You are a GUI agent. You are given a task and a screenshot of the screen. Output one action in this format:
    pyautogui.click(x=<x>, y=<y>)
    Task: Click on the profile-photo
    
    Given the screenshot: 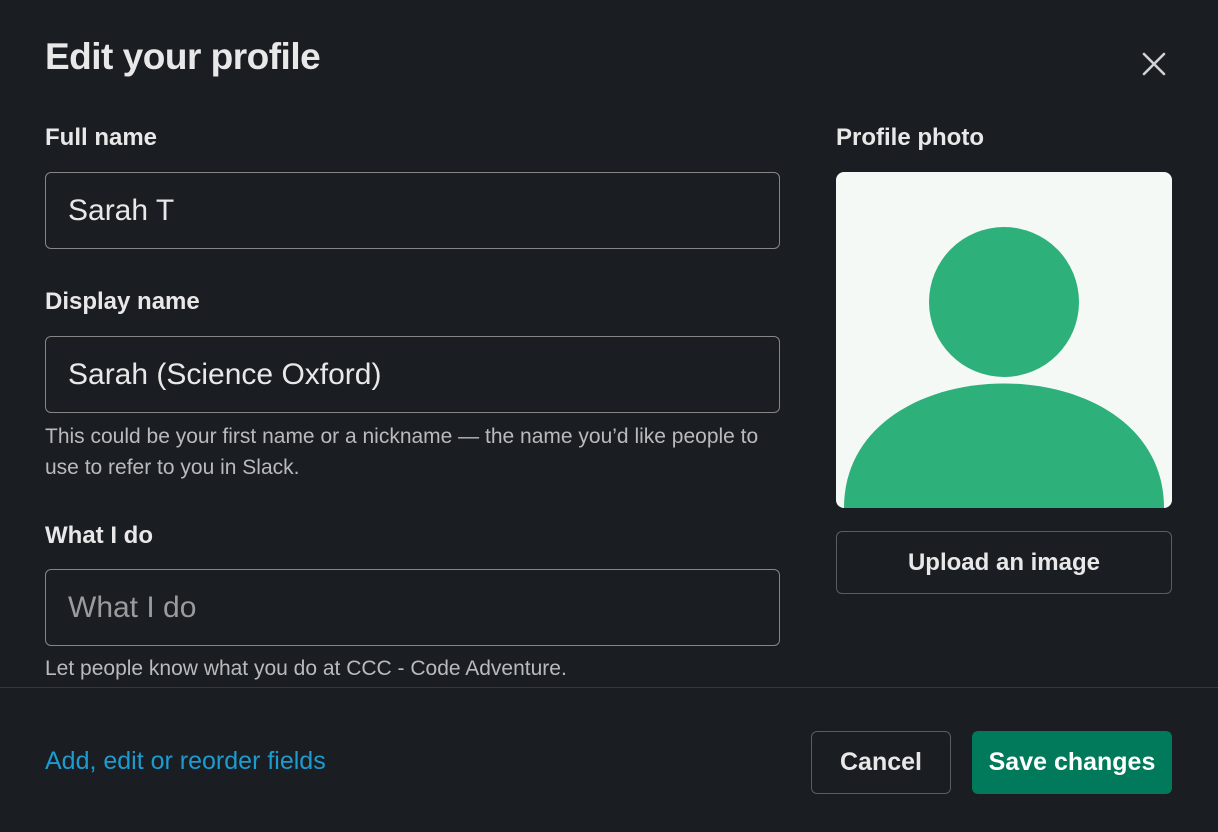 What is the action you would take?
    pyautogui.click(x=1004, y=340)
    